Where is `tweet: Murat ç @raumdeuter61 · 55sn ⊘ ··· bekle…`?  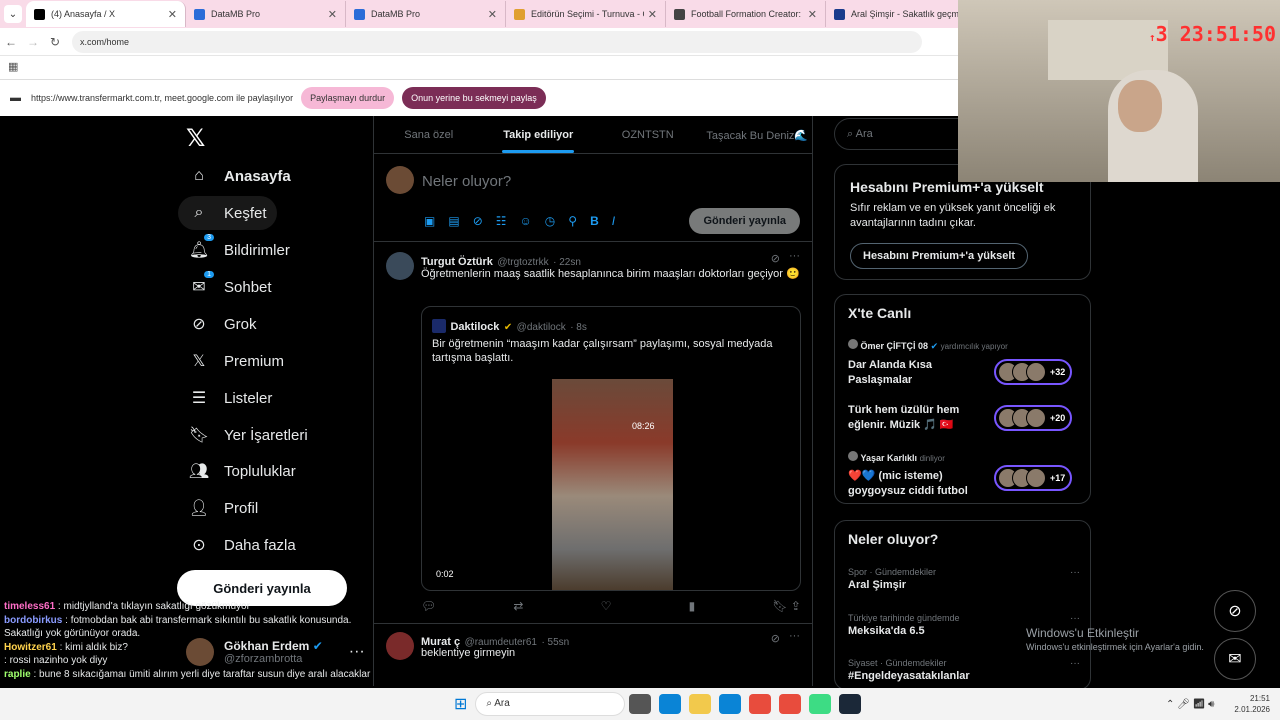 tweet: Murat ç @raumdeuter61 · 55sn ⊘ ··· bekle… is located at coordinates (593, 655).